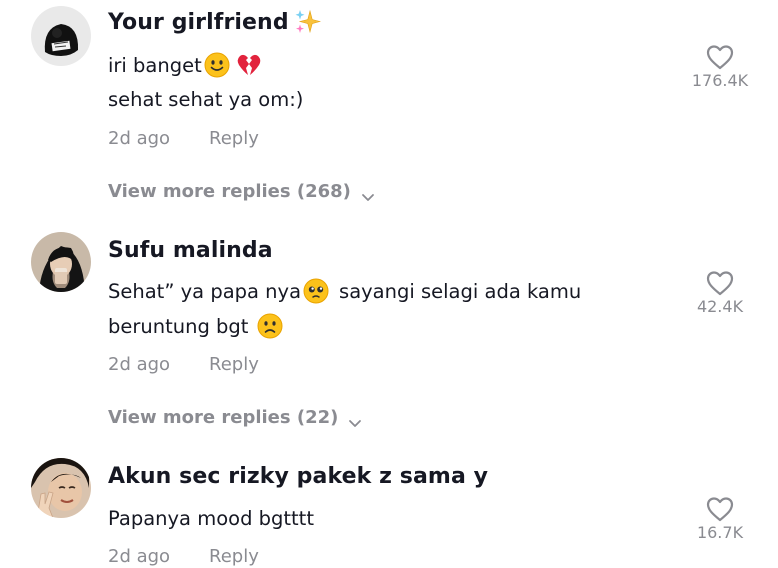 This screenshot has width=778, height=568. I want to click on comment-username: Your girlfriend, so click(214, 22).